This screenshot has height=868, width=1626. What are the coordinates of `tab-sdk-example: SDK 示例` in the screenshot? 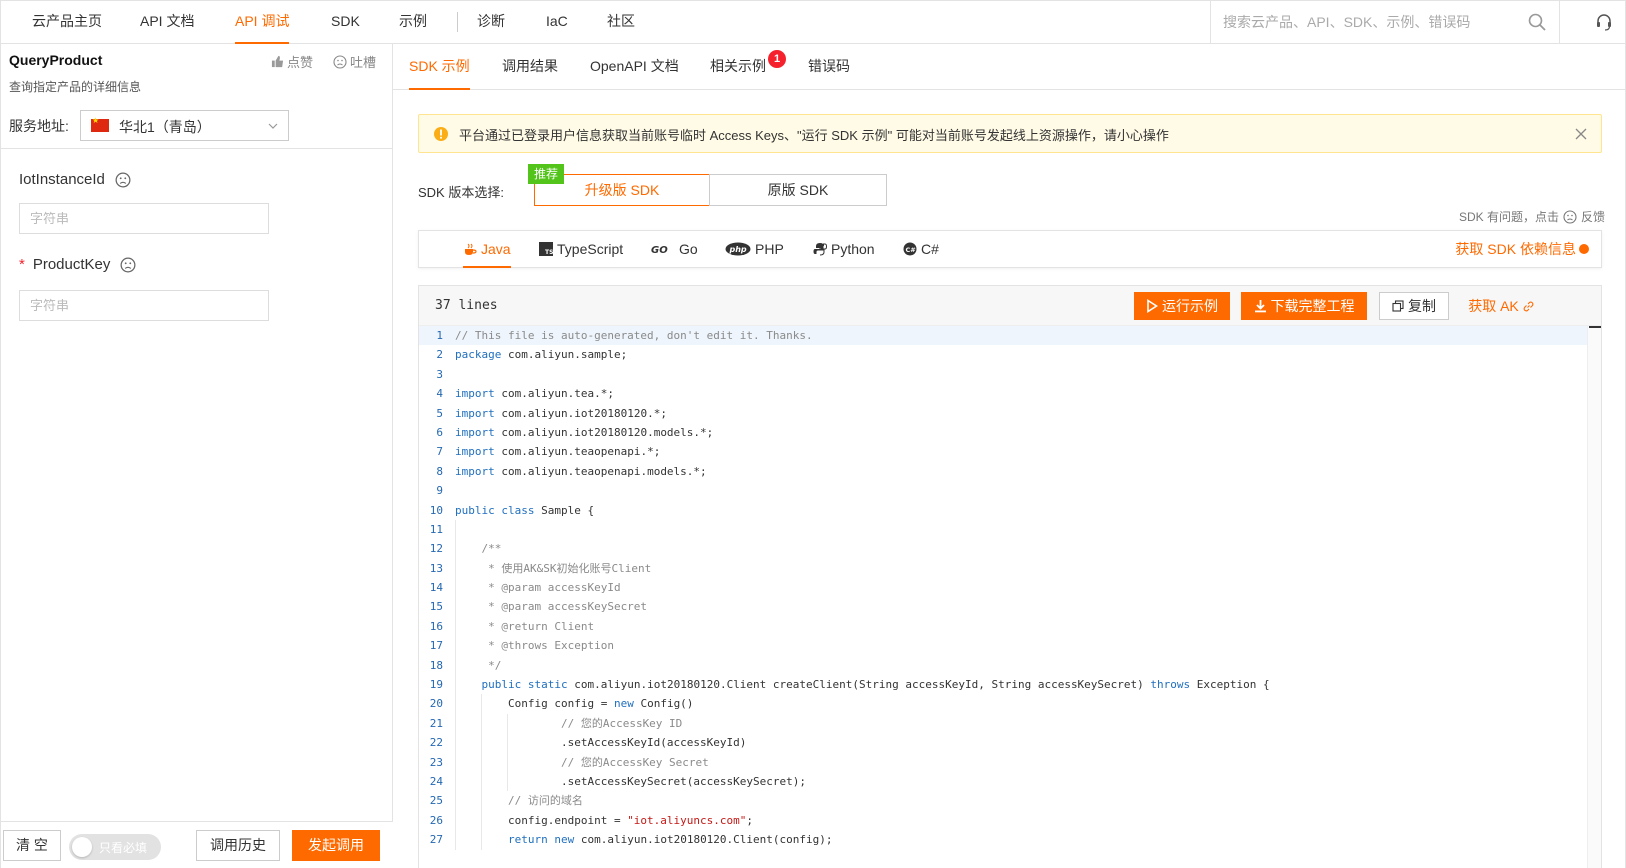 It's located at (439, 67).